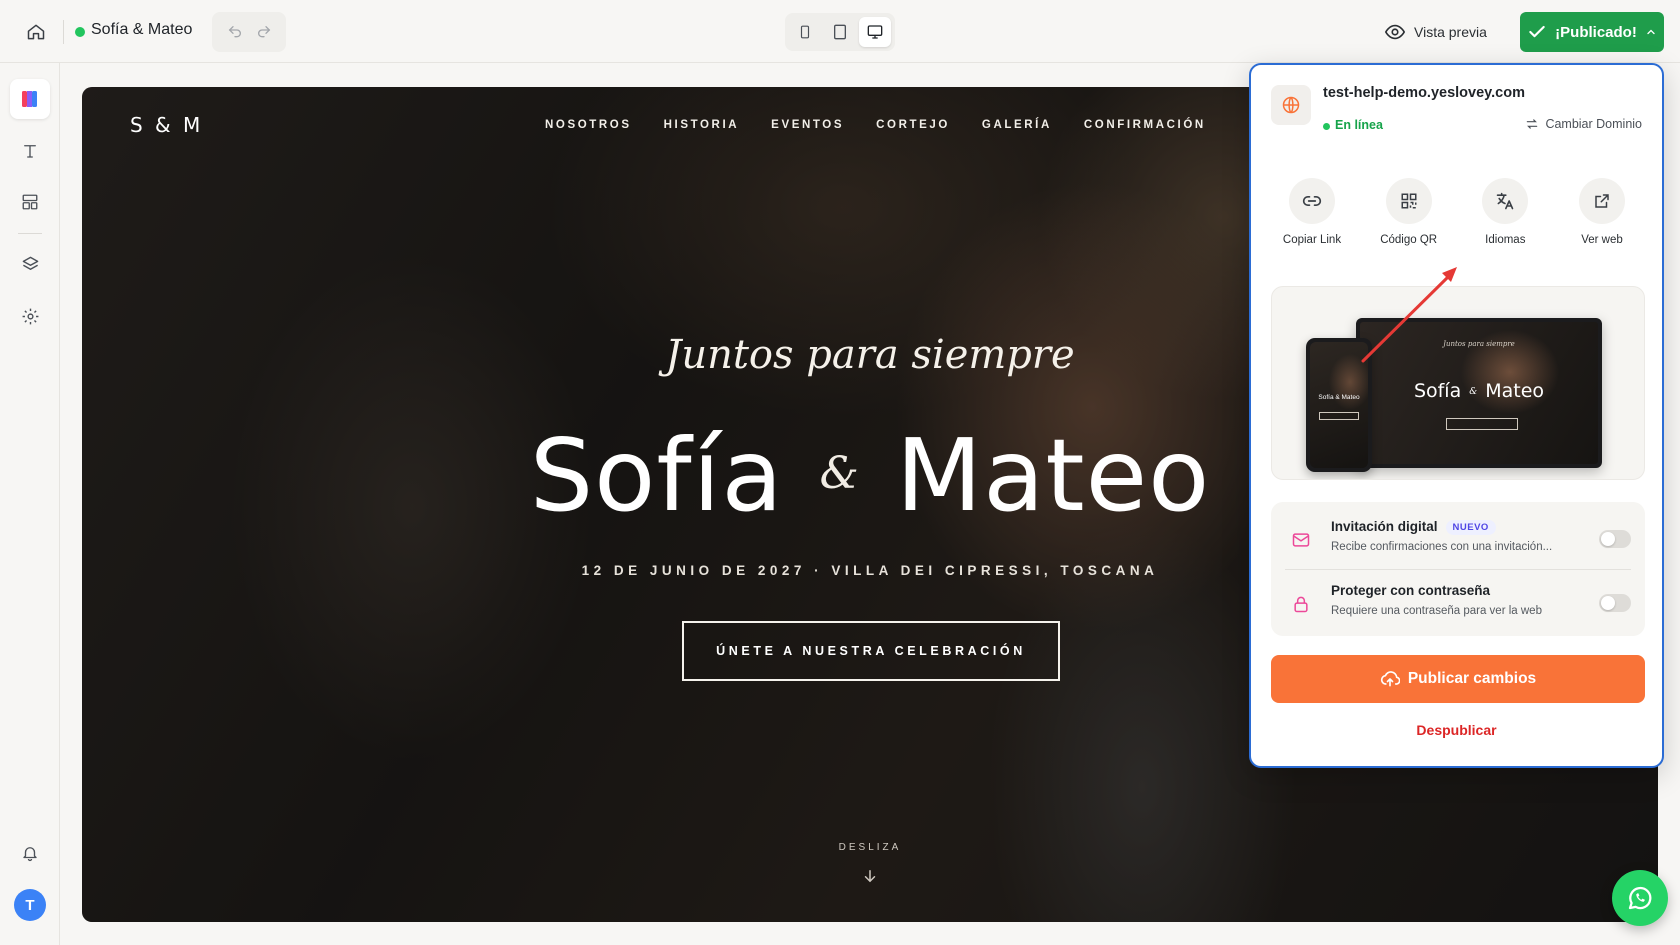 Image resolution: width=1680 pixels, height=945 pixels. I want to click on sidebar-divider, so click(30, 233).